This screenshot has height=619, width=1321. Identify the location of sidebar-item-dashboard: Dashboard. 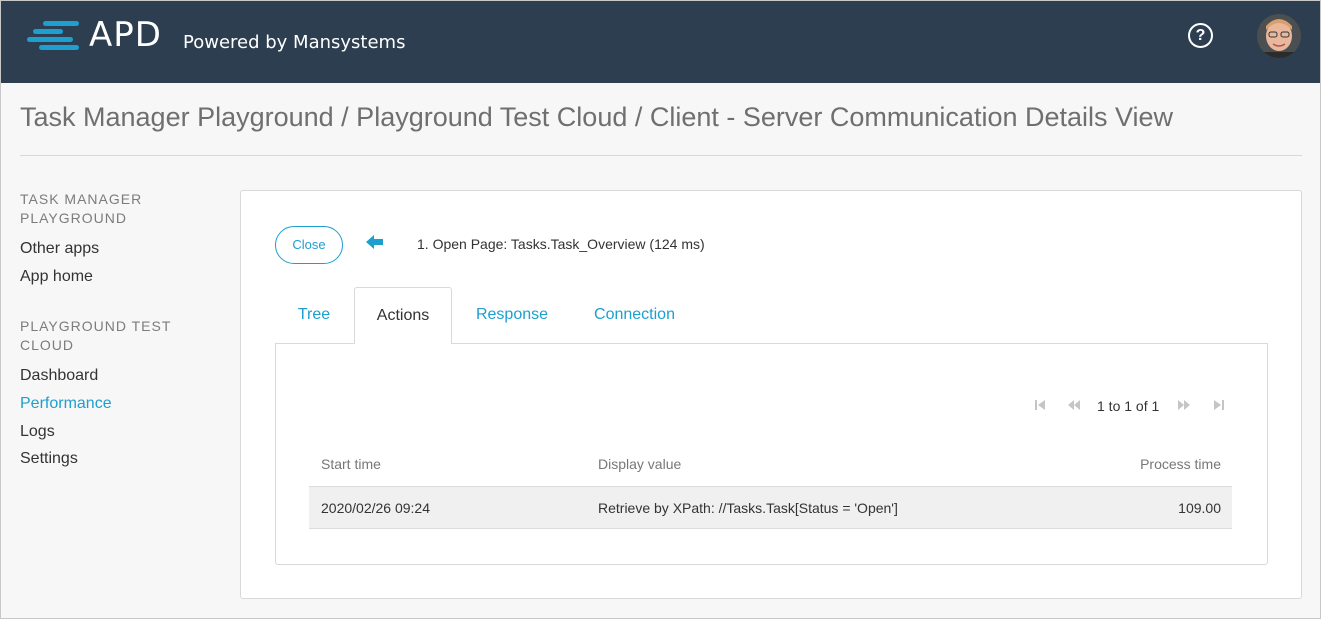
(59, 376).